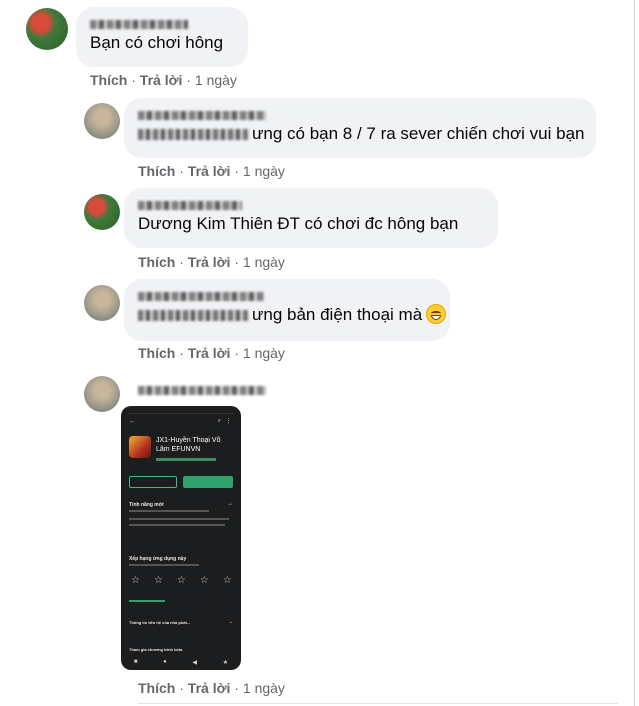  What do you see at coordinates (135, 662) in the screenshot?
I see `nav-square-icon: ■` at bounding box center [135, 662].